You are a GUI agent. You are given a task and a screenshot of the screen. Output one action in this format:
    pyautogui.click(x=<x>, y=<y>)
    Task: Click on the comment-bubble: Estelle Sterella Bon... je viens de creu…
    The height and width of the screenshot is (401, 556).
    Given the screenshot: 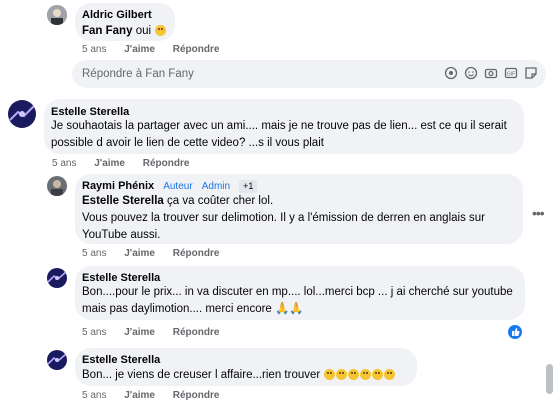 What is the action you would take?
    pyautogui.click(x=246, y=367)
    